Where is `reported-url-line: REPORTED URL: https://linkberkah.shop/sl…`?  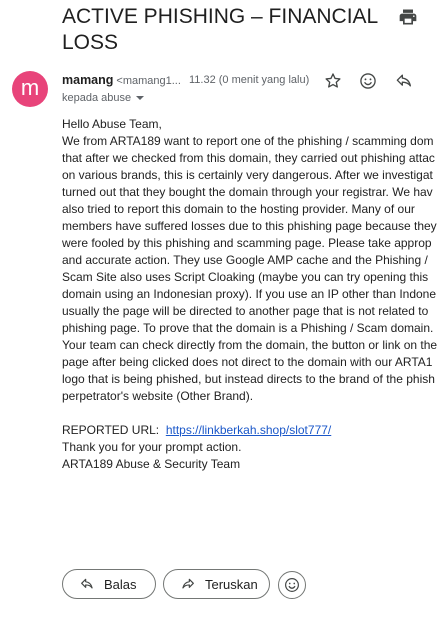 reported-url-line: REPORTED URL: https://linkberkah.shop/sl… is located at coordinates (249, 430).